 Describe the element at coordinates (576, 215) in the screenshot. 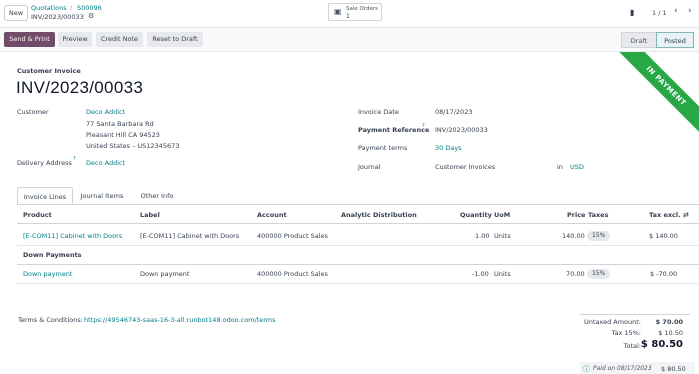

I see `col-price: Price` at that location.